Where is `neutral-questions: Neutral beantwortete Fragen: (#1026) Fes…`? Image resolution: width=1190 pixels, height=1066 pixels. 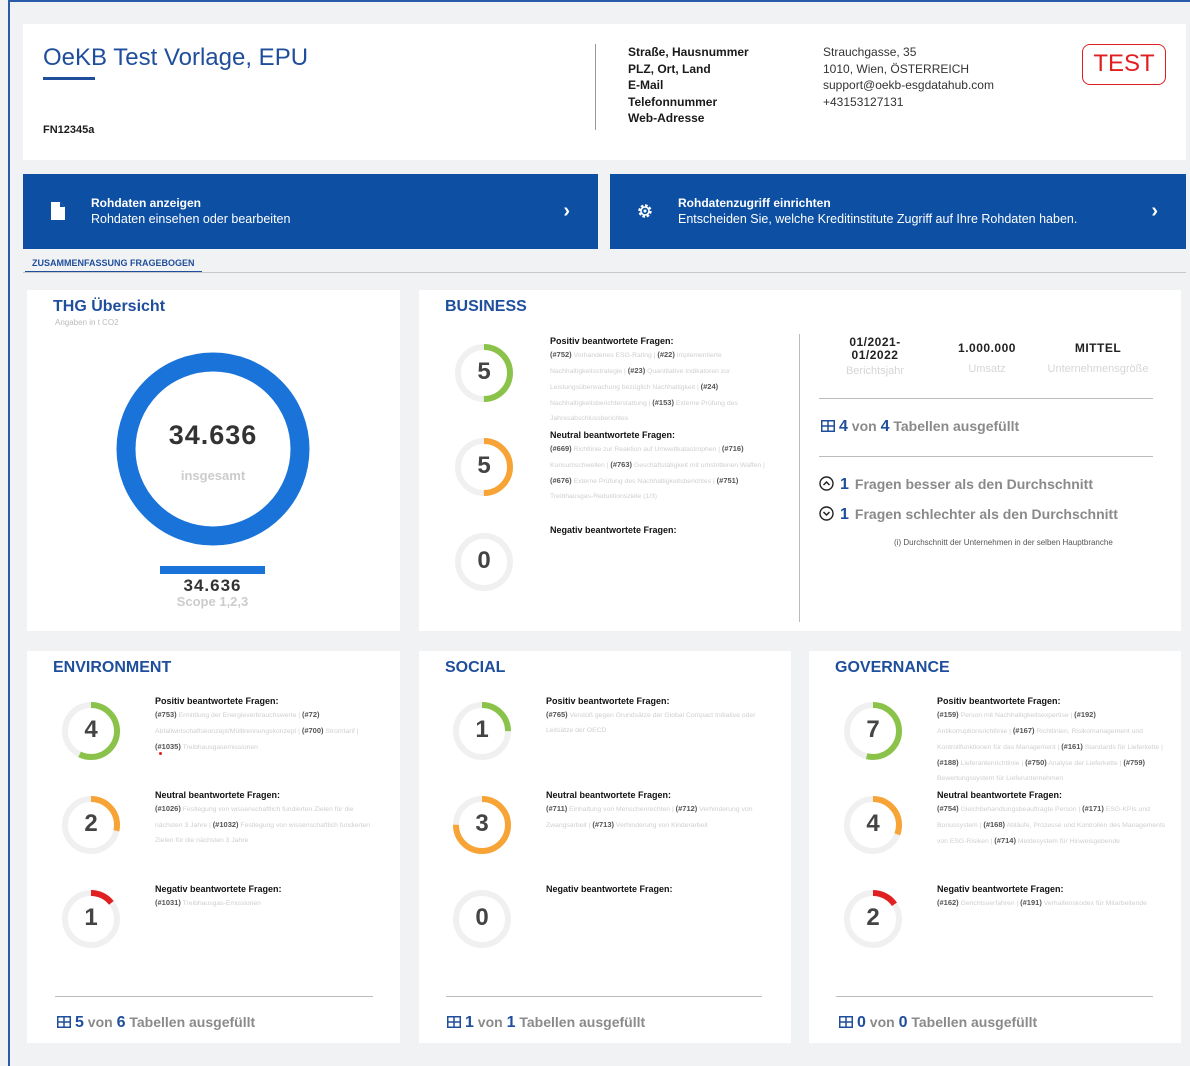
neutral-questions: Neutral beantwortete Fragen: (#1026) Fes… is located at coordinates (267, 819).